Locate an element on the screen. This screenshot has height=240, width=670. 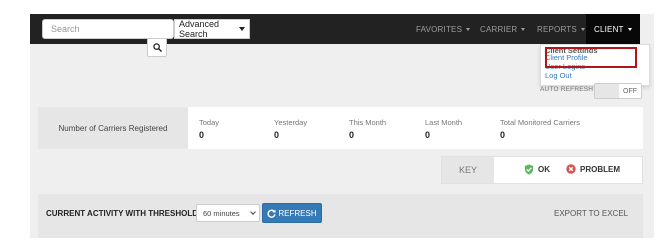
refresh-button: REFRESH is located at coordinates (292, 213).